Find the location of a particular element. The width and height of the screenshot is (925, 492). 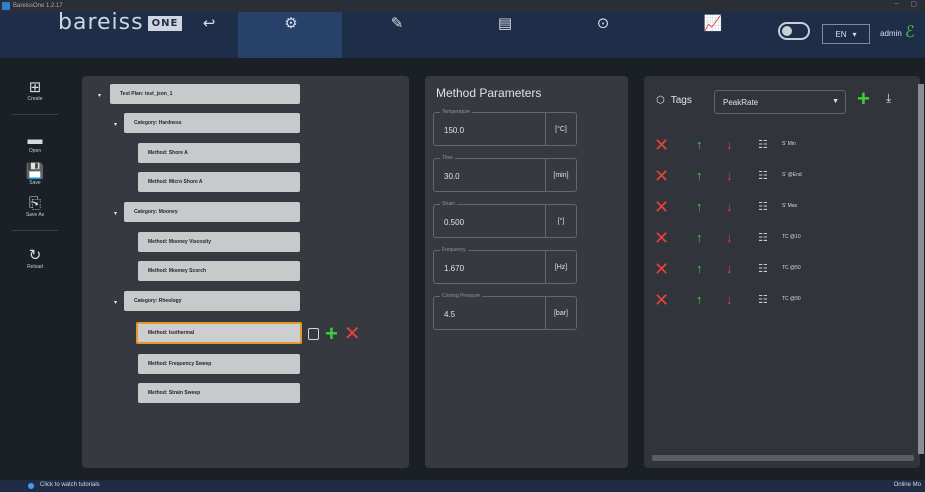

add-icon: + is located at coordinates (331, 334).